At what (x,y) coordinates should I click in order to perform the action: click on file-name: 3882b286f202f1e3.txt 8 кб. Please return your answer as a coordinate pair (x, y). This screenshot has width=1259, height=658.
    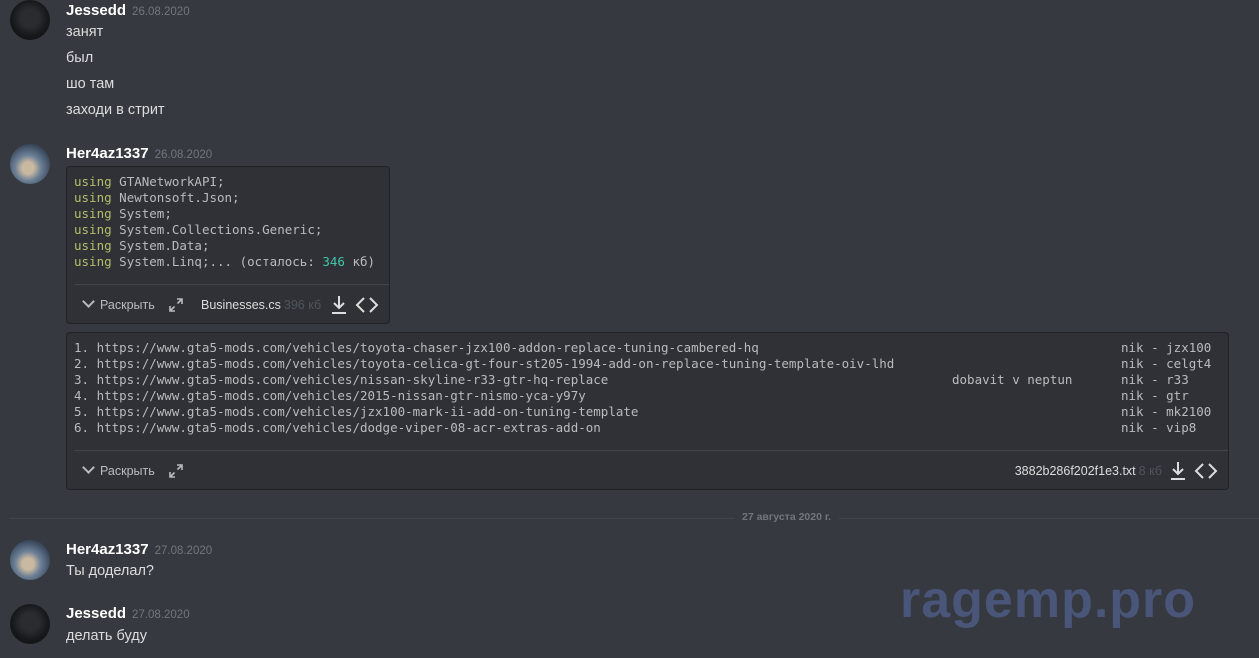
    Looking at the image, I should click on (1088, 471).